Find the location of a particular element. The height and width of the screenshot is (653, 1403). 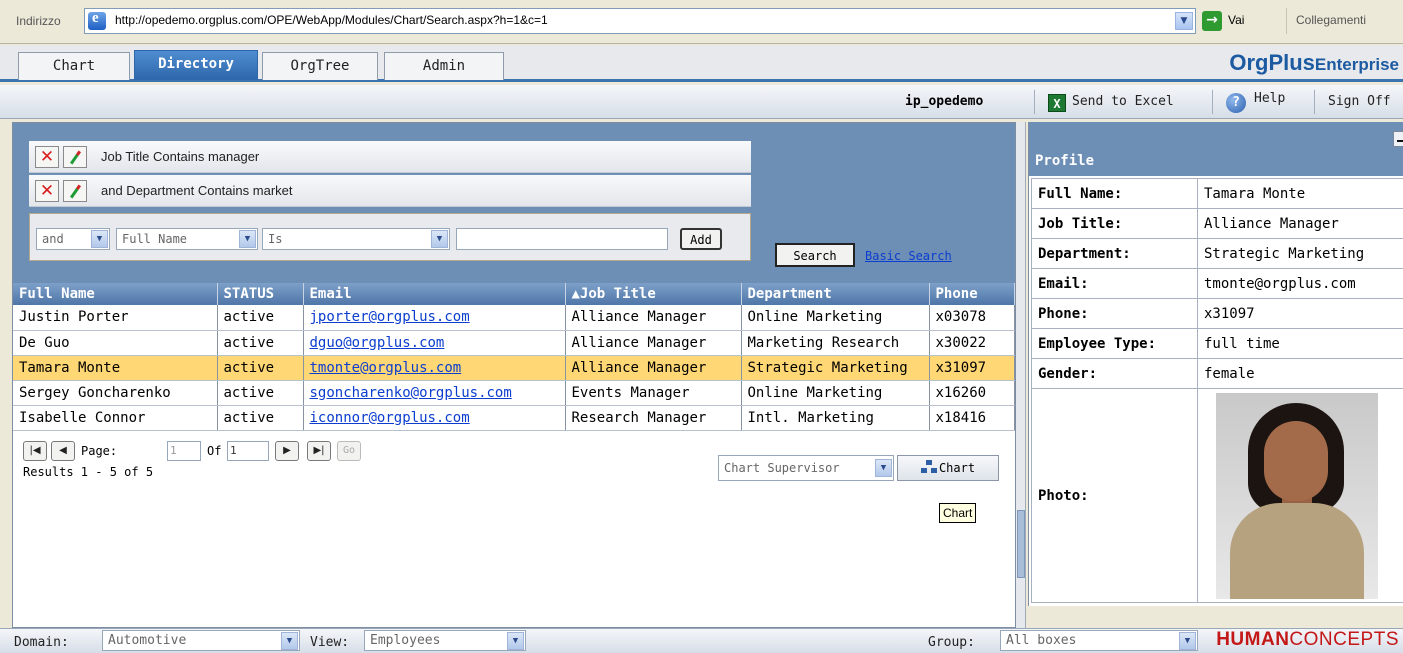

tab-directory: Directory is located at coordinates (196, 65).